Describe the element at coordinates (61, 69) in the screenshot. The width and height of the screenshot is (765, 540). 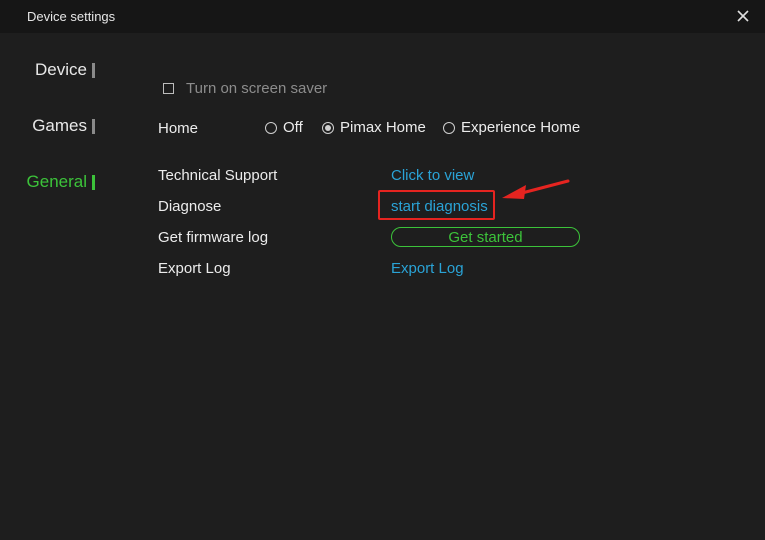
I see `nav-item-label: Device` at that location.